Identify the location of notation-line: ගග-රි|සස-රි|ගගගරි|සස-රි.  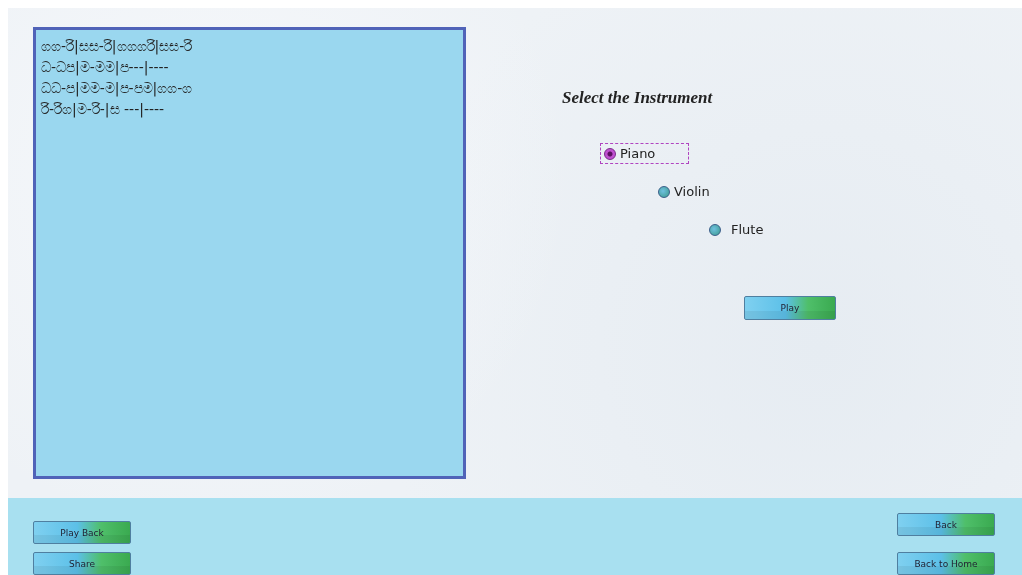
(117, 47).